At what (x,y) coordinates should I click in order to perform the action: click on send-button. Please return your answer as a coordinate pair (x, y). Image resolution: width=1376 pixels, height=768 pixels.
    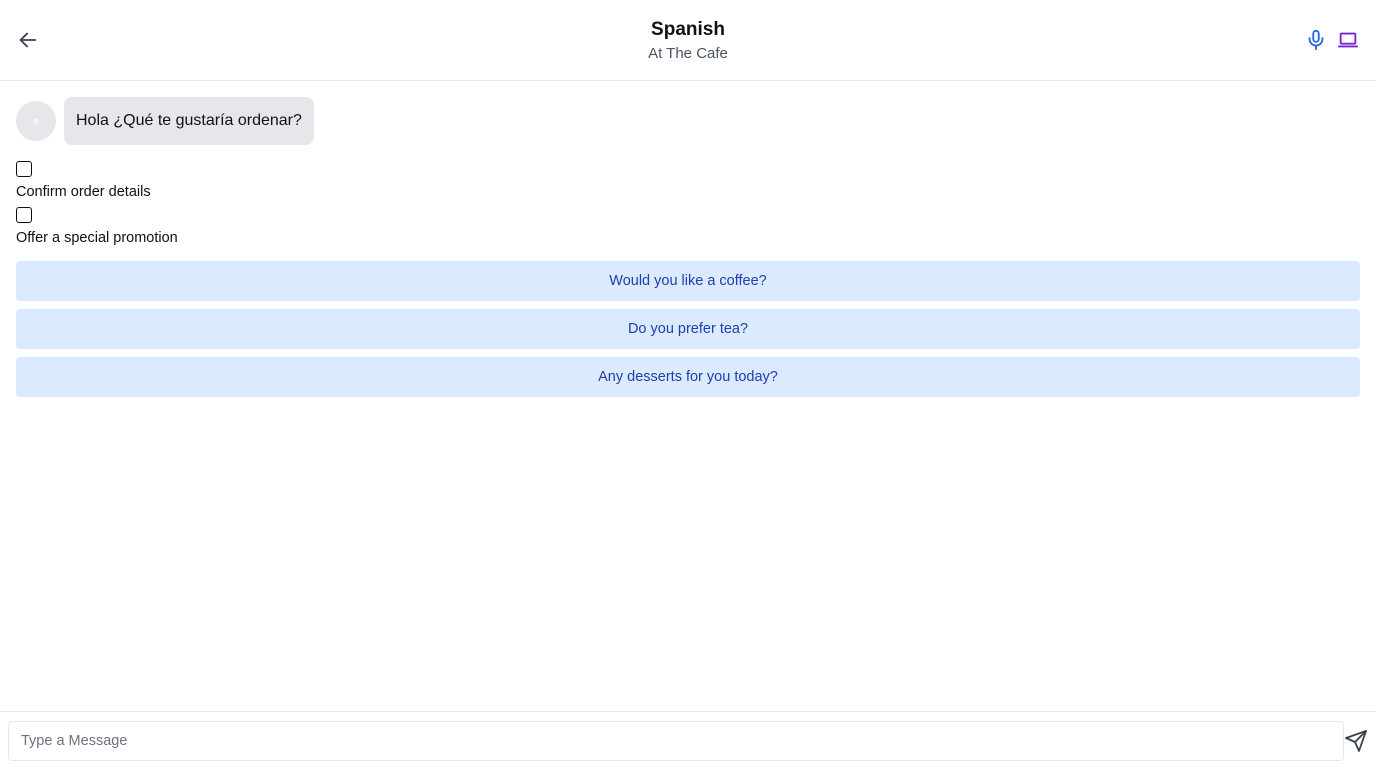
    Looking at the image, I should click on (1356, 741).